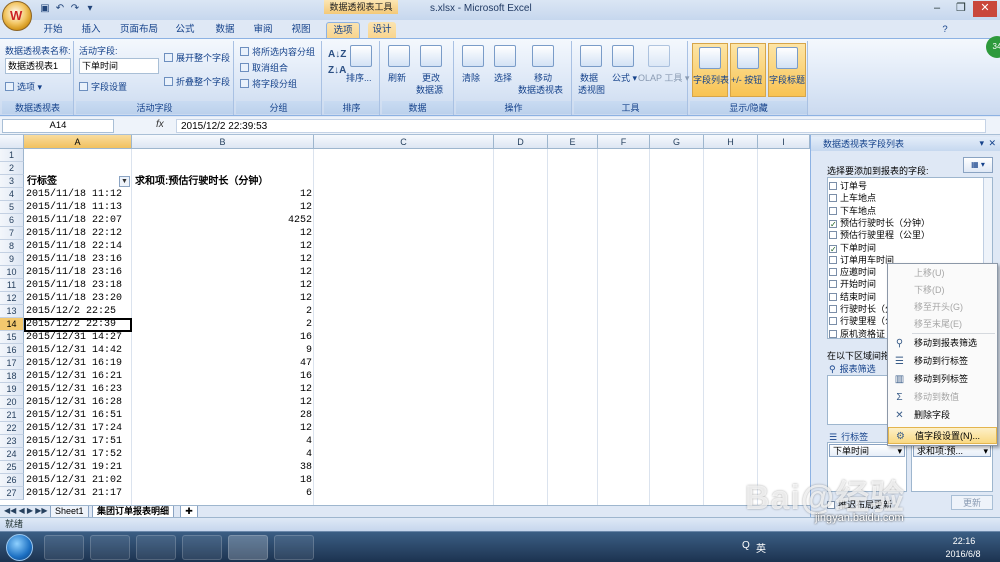  I want to click on row-label-cell: 2015/12/31 14:42, so click(78, 350).